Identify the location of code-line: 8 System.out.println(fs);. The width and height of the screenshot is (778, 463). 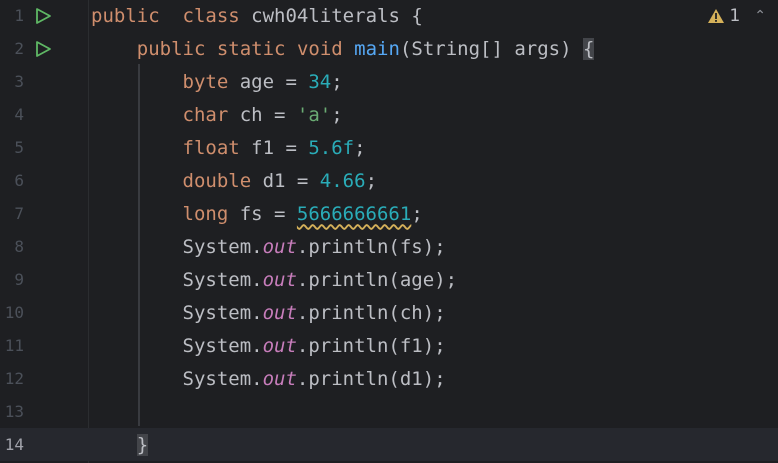
(389, 246).